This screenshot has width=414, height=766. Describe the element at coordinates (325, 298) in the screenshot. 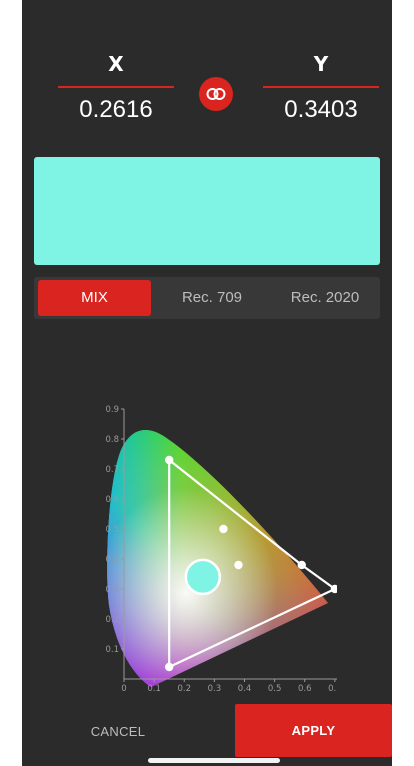

I see `gamut-option-rec2020: Rec. 2020` at that location.